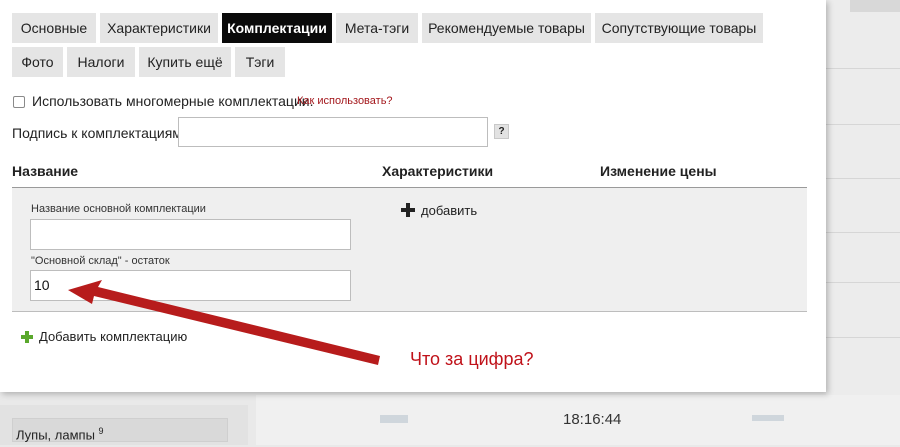 Image resolution: width=900 pixels, height=447 pixels. I want to click on multidim-kits-label: Использовать многомерные комплектации., so click(173, 101).